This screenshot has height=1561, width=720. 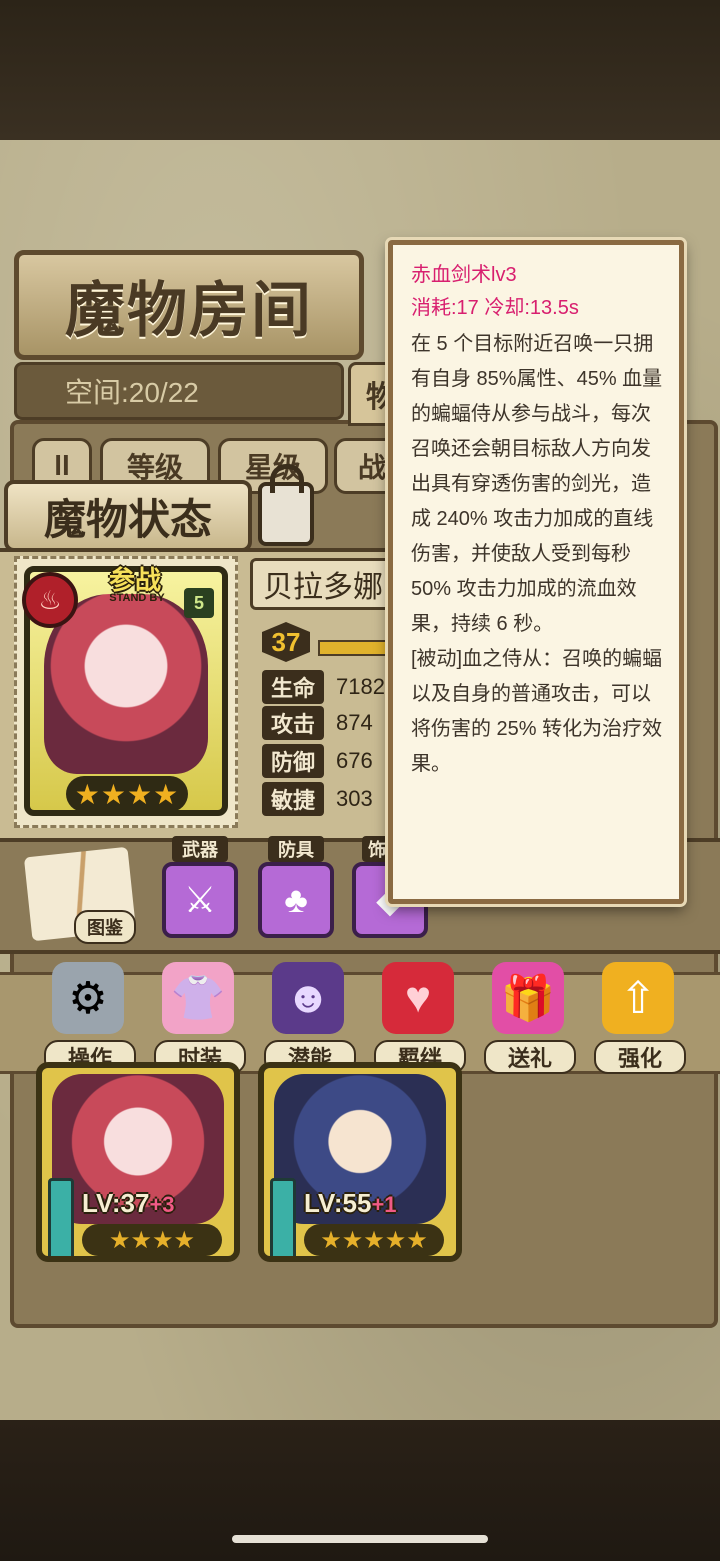 I want to click on card-plus: +3, so click(x=162, y=1204).